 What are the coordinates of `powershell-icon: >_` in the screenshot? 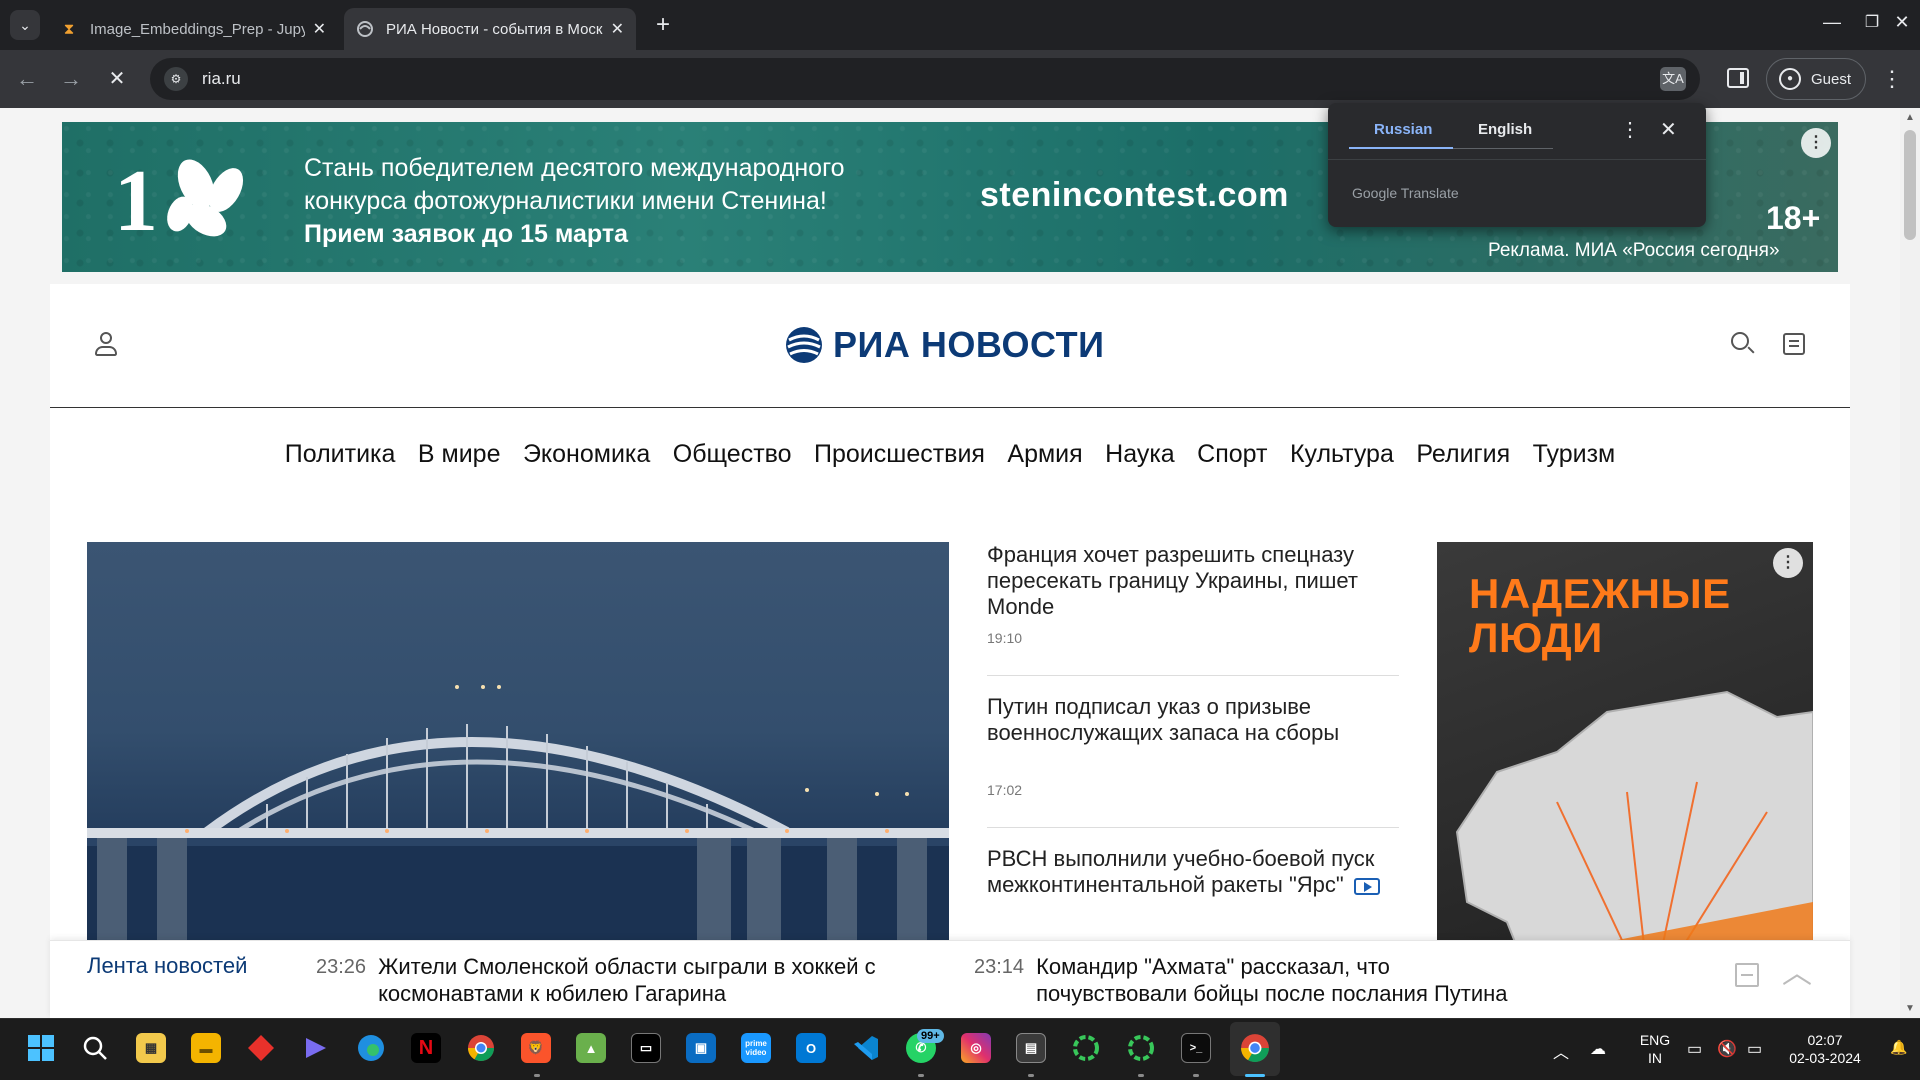 It's located at (1196, 1048).